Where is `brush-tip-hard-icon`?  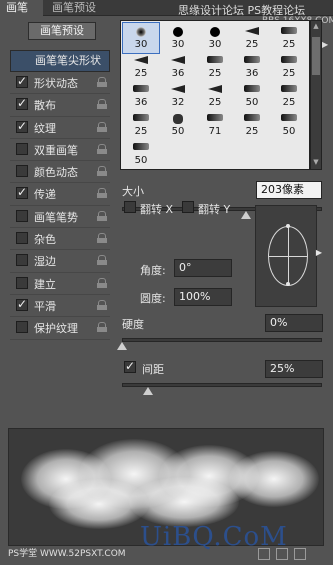
brush-tip-hard-icon is located at coordinates (178, 32).